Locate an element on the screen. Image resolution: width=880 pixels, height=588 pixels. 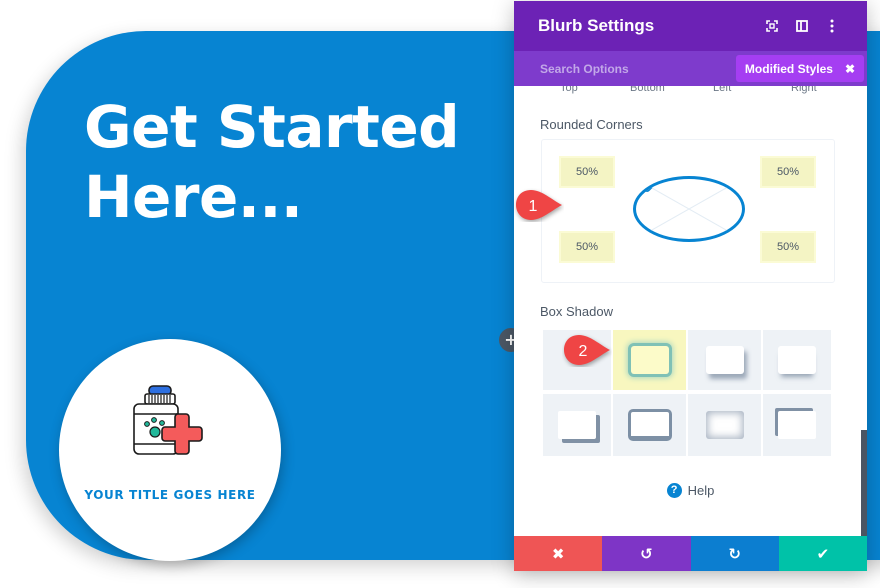
callout-number: 1 is located at coordinates (533, 206).